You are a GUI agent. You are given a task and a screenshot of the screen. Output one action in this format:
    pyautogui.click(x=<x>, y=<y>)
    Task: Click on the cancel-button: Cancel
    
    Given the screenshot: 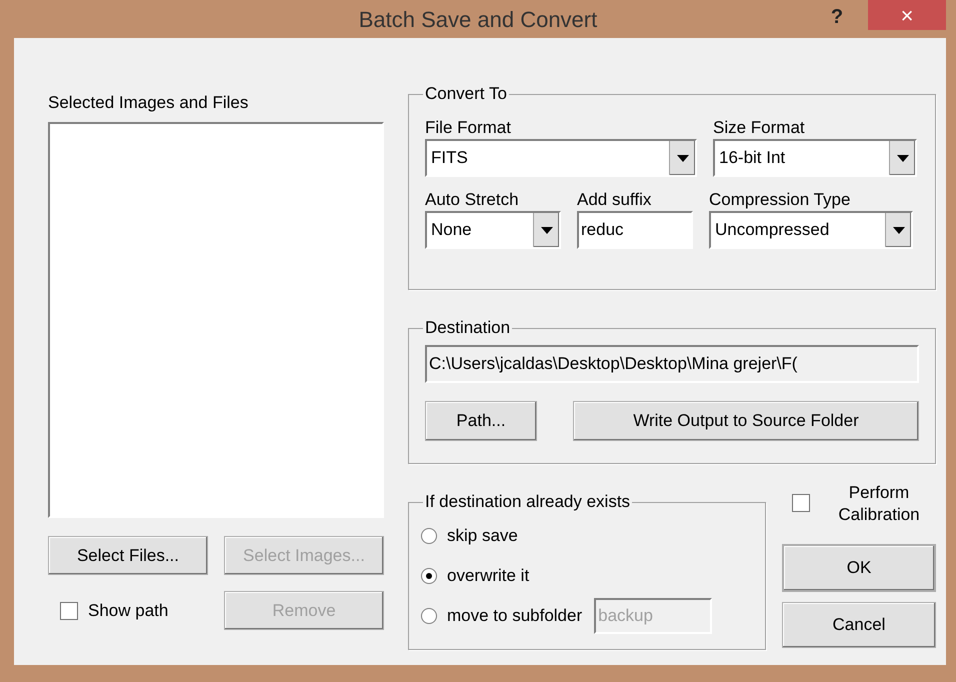 What is the action you would take?
    pyautogui.click(x=859, y=625)
    